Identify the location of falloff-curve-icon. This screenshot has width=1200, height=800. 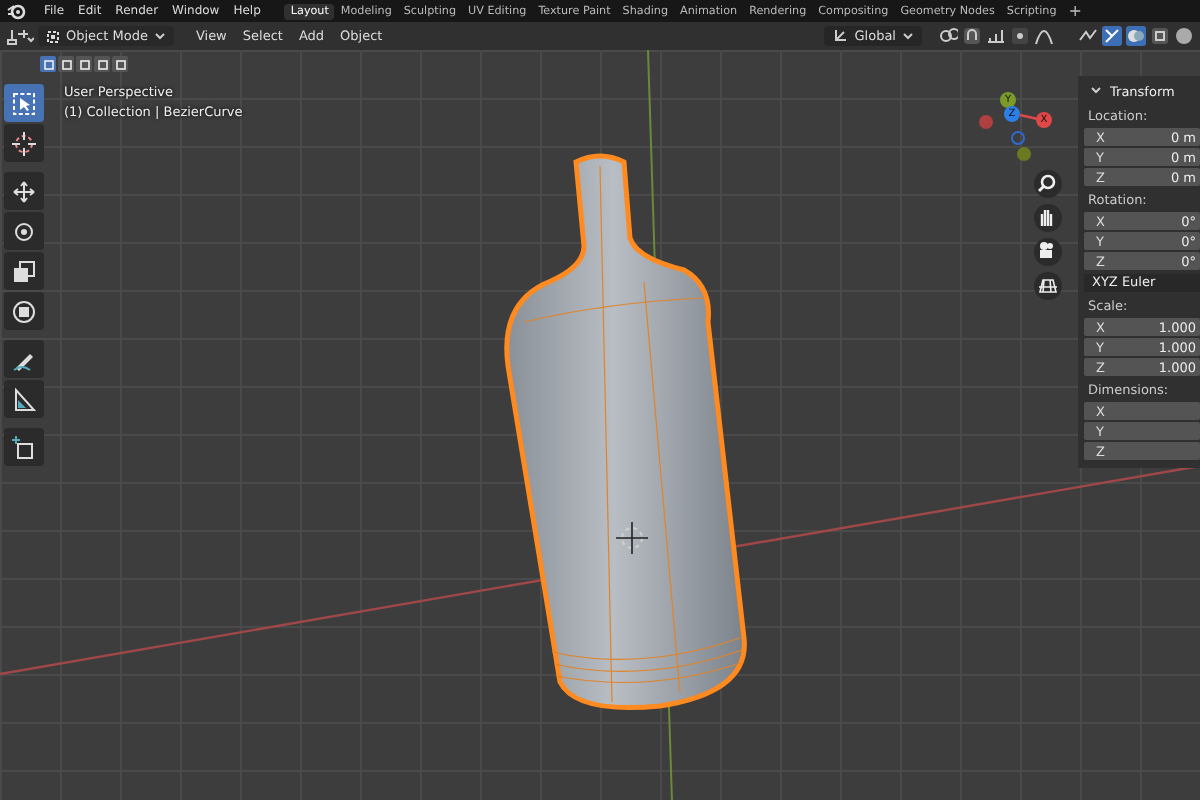
(1044, 36).